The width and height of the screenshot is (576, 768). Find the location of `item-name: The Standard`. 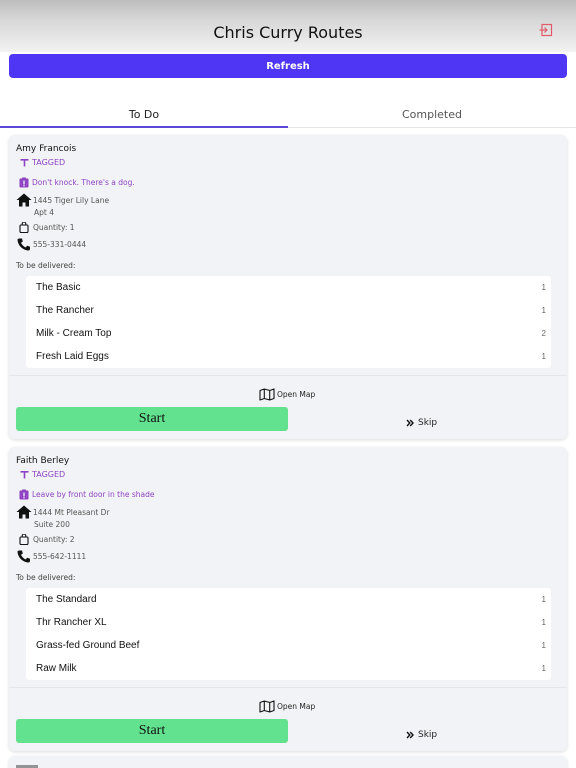

item-name: The Standard is located at coordinates (66, 599).